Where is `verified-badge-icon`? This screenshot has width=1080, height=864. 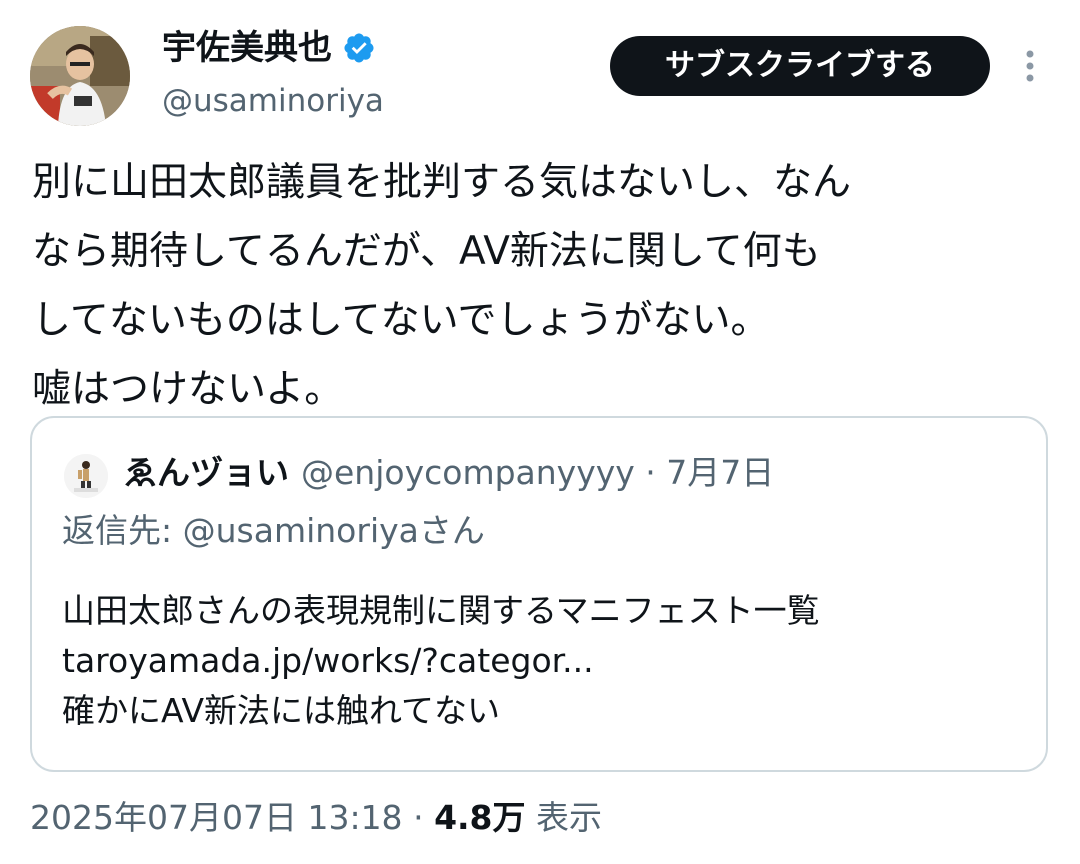
verified-badge-icon is located at coordinates (359, 48).